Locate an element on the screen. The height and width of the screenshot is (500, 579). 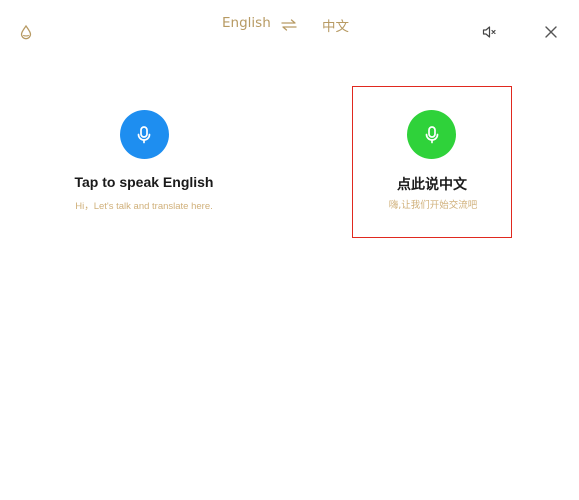
microphone-button-english is located at coordinates (144, 134).